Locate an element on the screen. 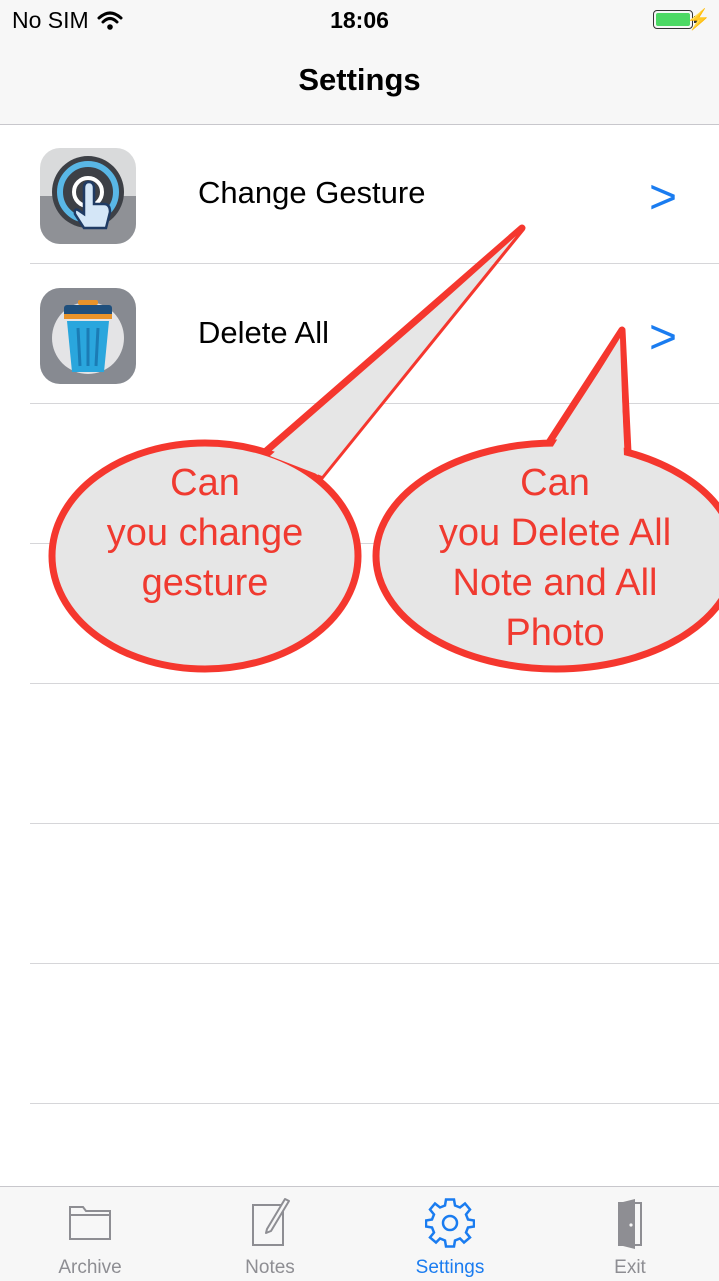 The width and height of the screenshot is (719, 1281). status-bar: No SIM 18:06 ⚡ is located at coordinates (359, 20).